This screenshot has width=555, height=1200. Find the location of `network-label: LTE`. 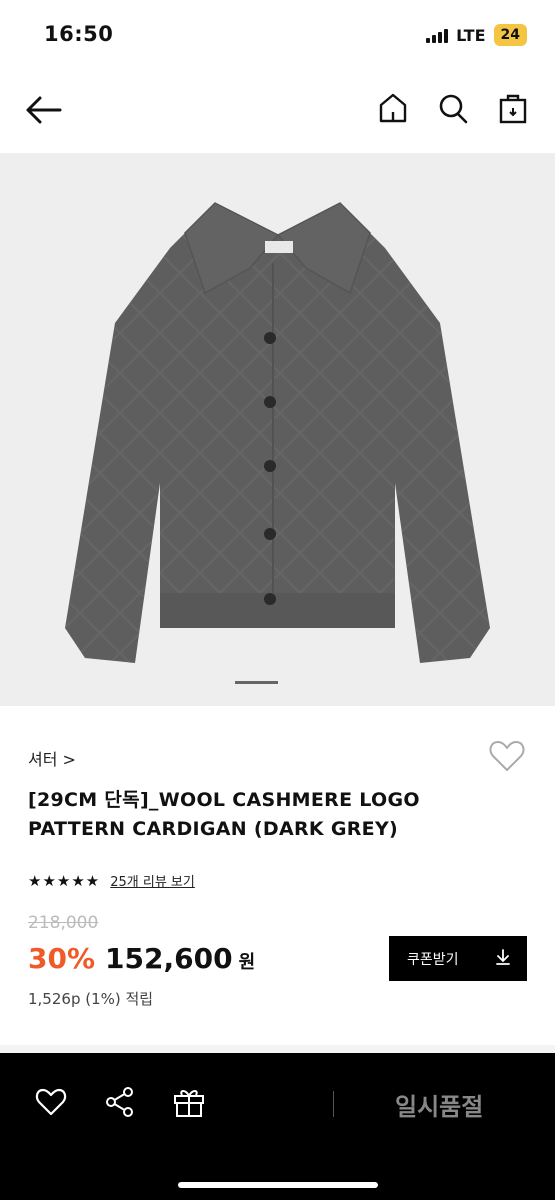

network-label: LTE is located at coordinates (471, 35).